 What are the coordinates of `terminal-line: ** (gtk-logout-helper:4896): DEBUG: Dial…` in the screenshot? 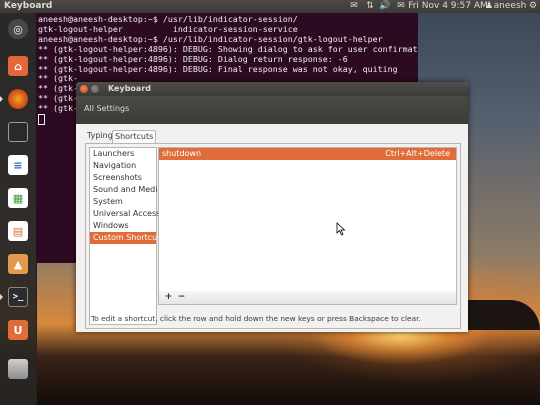 It's located at (193, 58).